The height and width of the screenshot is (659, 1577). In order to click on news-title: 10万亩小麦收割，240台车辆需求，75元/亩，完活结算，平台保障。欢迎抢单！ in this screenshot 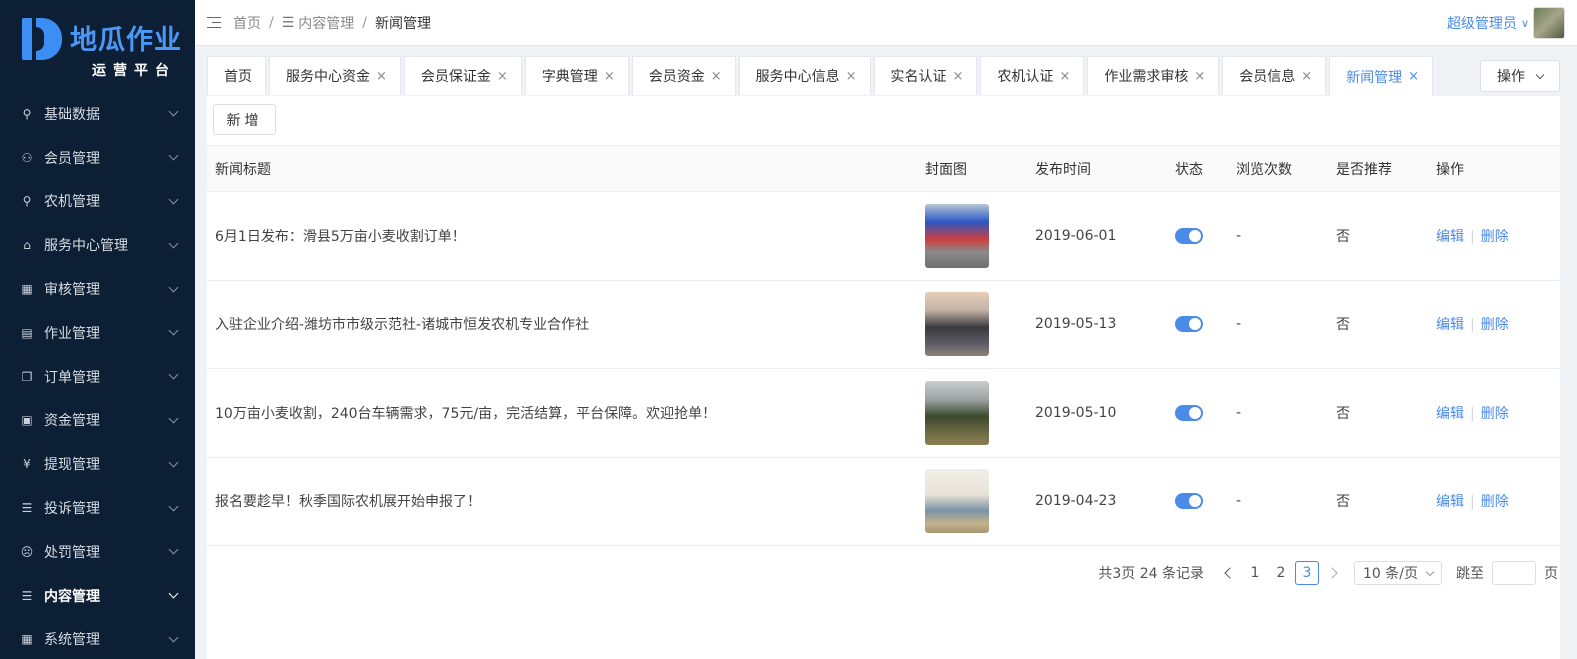, I will do `click(466, 413)`.